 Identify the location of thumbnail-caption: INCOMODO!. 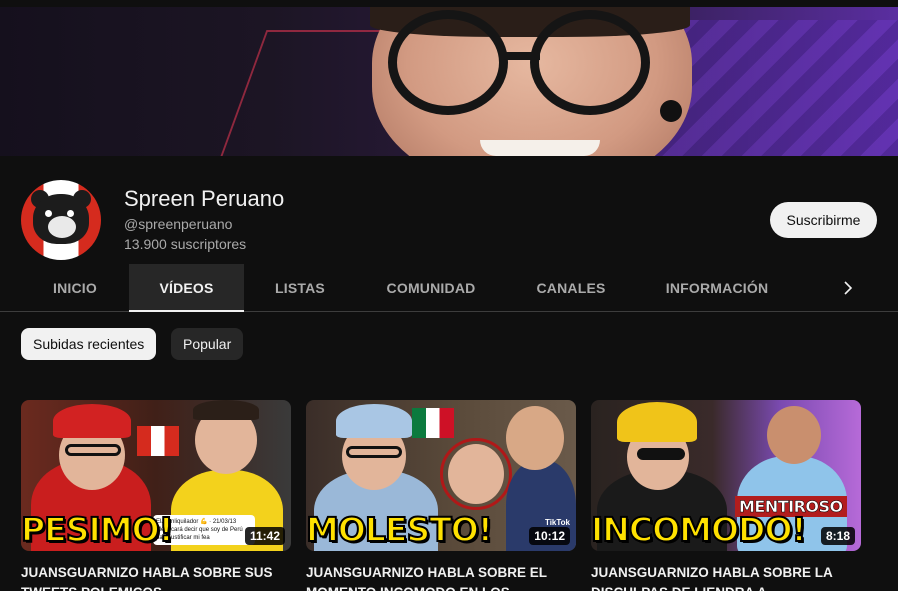
(699, 529).